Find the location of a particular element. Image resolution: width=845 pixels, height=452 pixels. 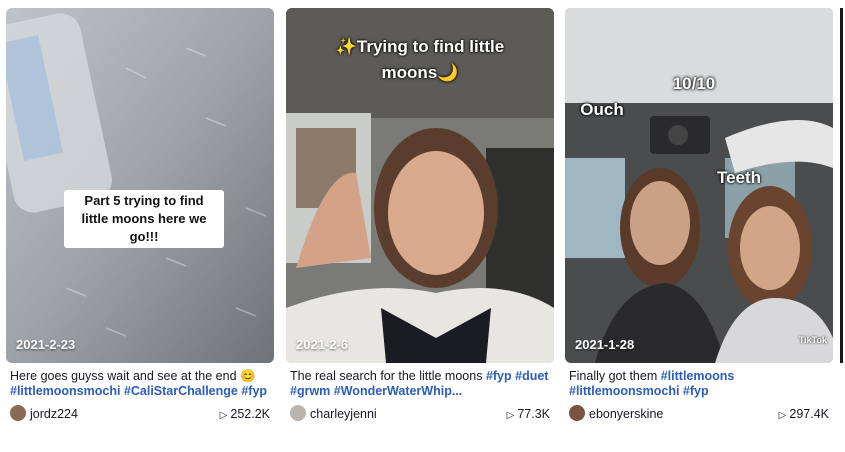

video-overlay-label: Ouch is located at coordinates (602, 109).